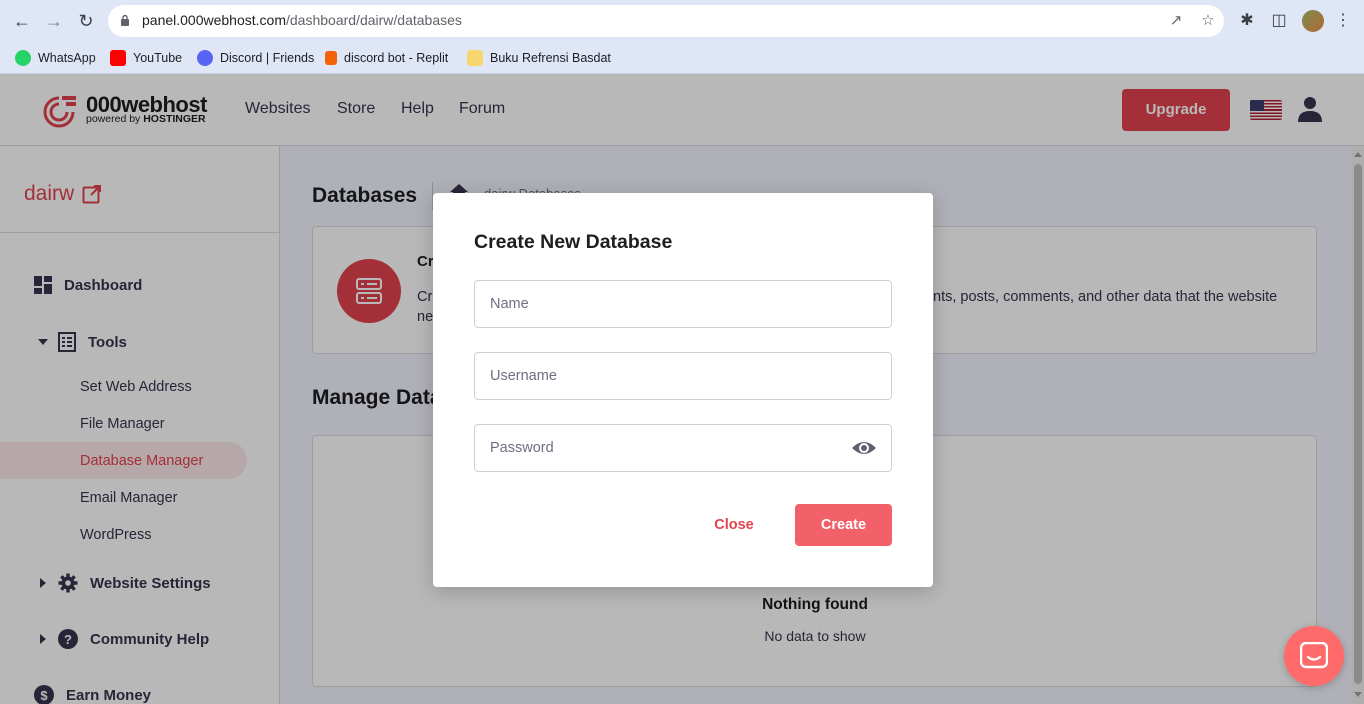 This screenshot has width=1364, height=704. Describe the element at coordinates (22, 21) in the screenshot. I see `back-icon: ←` at that location.